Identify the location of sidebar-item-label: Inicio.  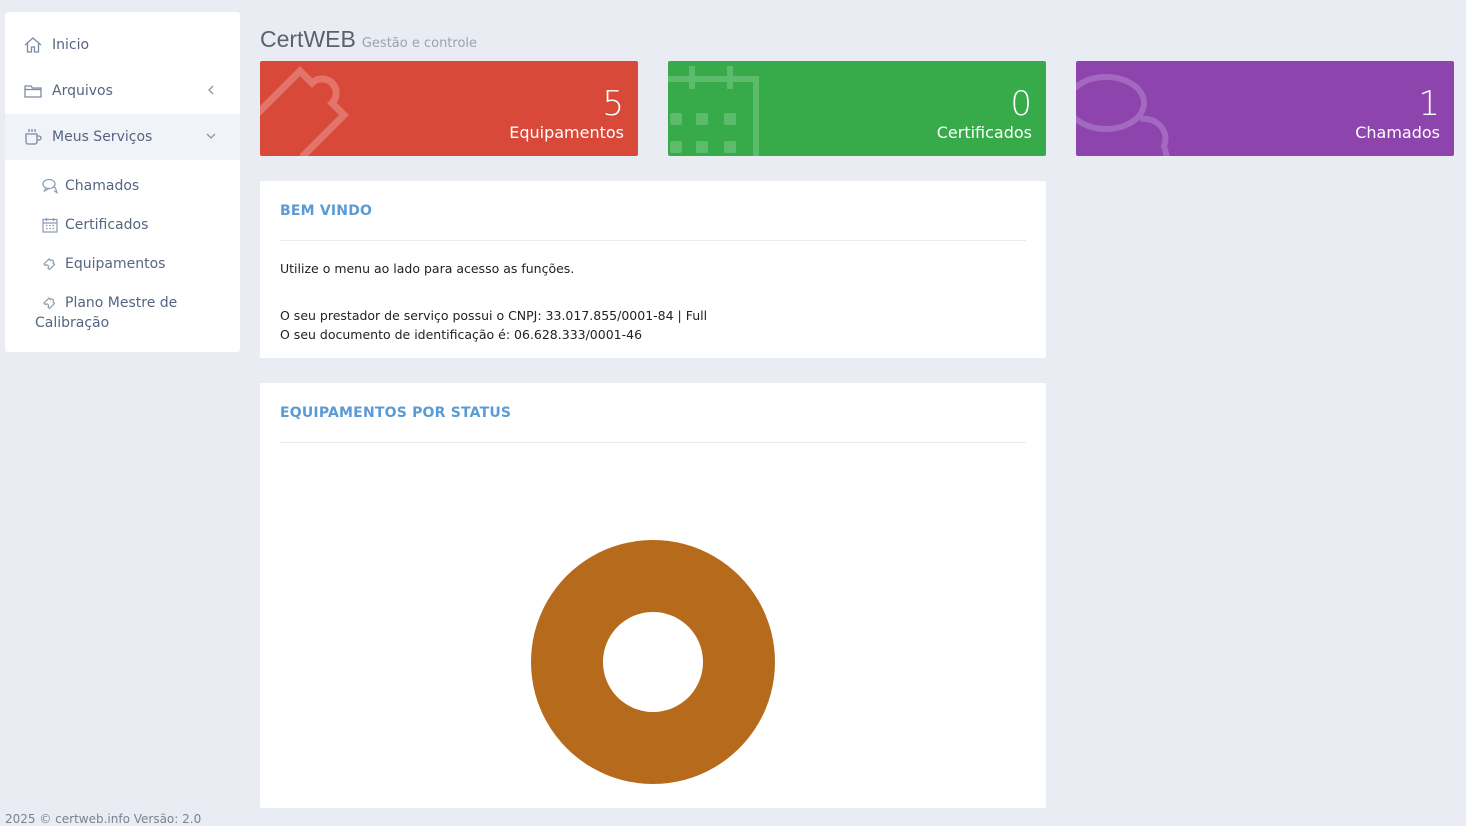
(71, 45).